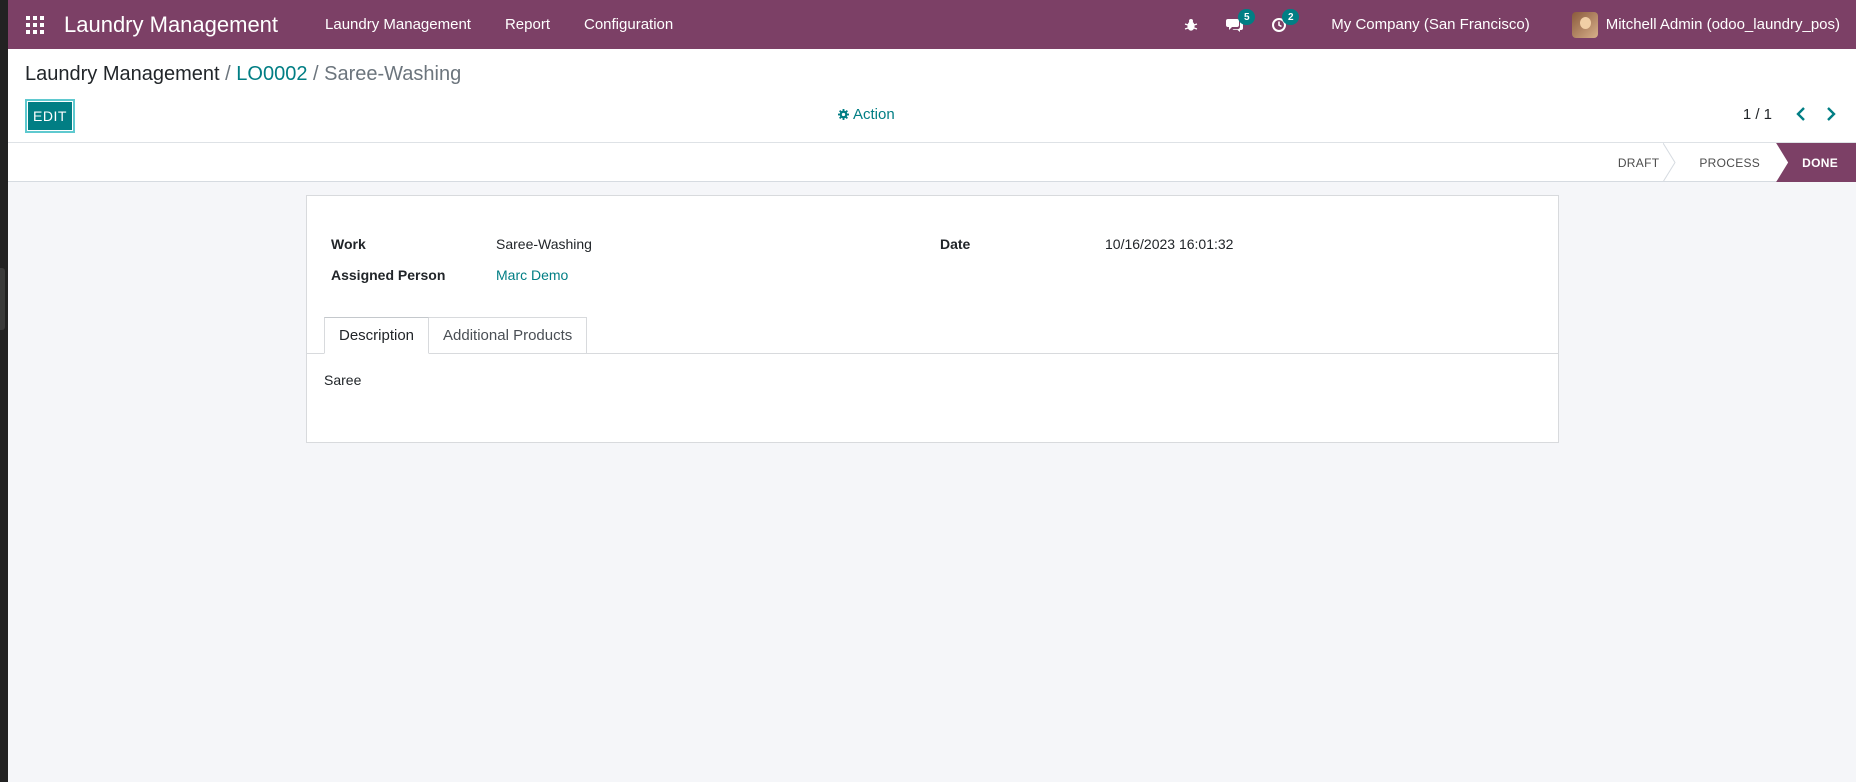  I want to click on edge-handle, so click(2, 299).